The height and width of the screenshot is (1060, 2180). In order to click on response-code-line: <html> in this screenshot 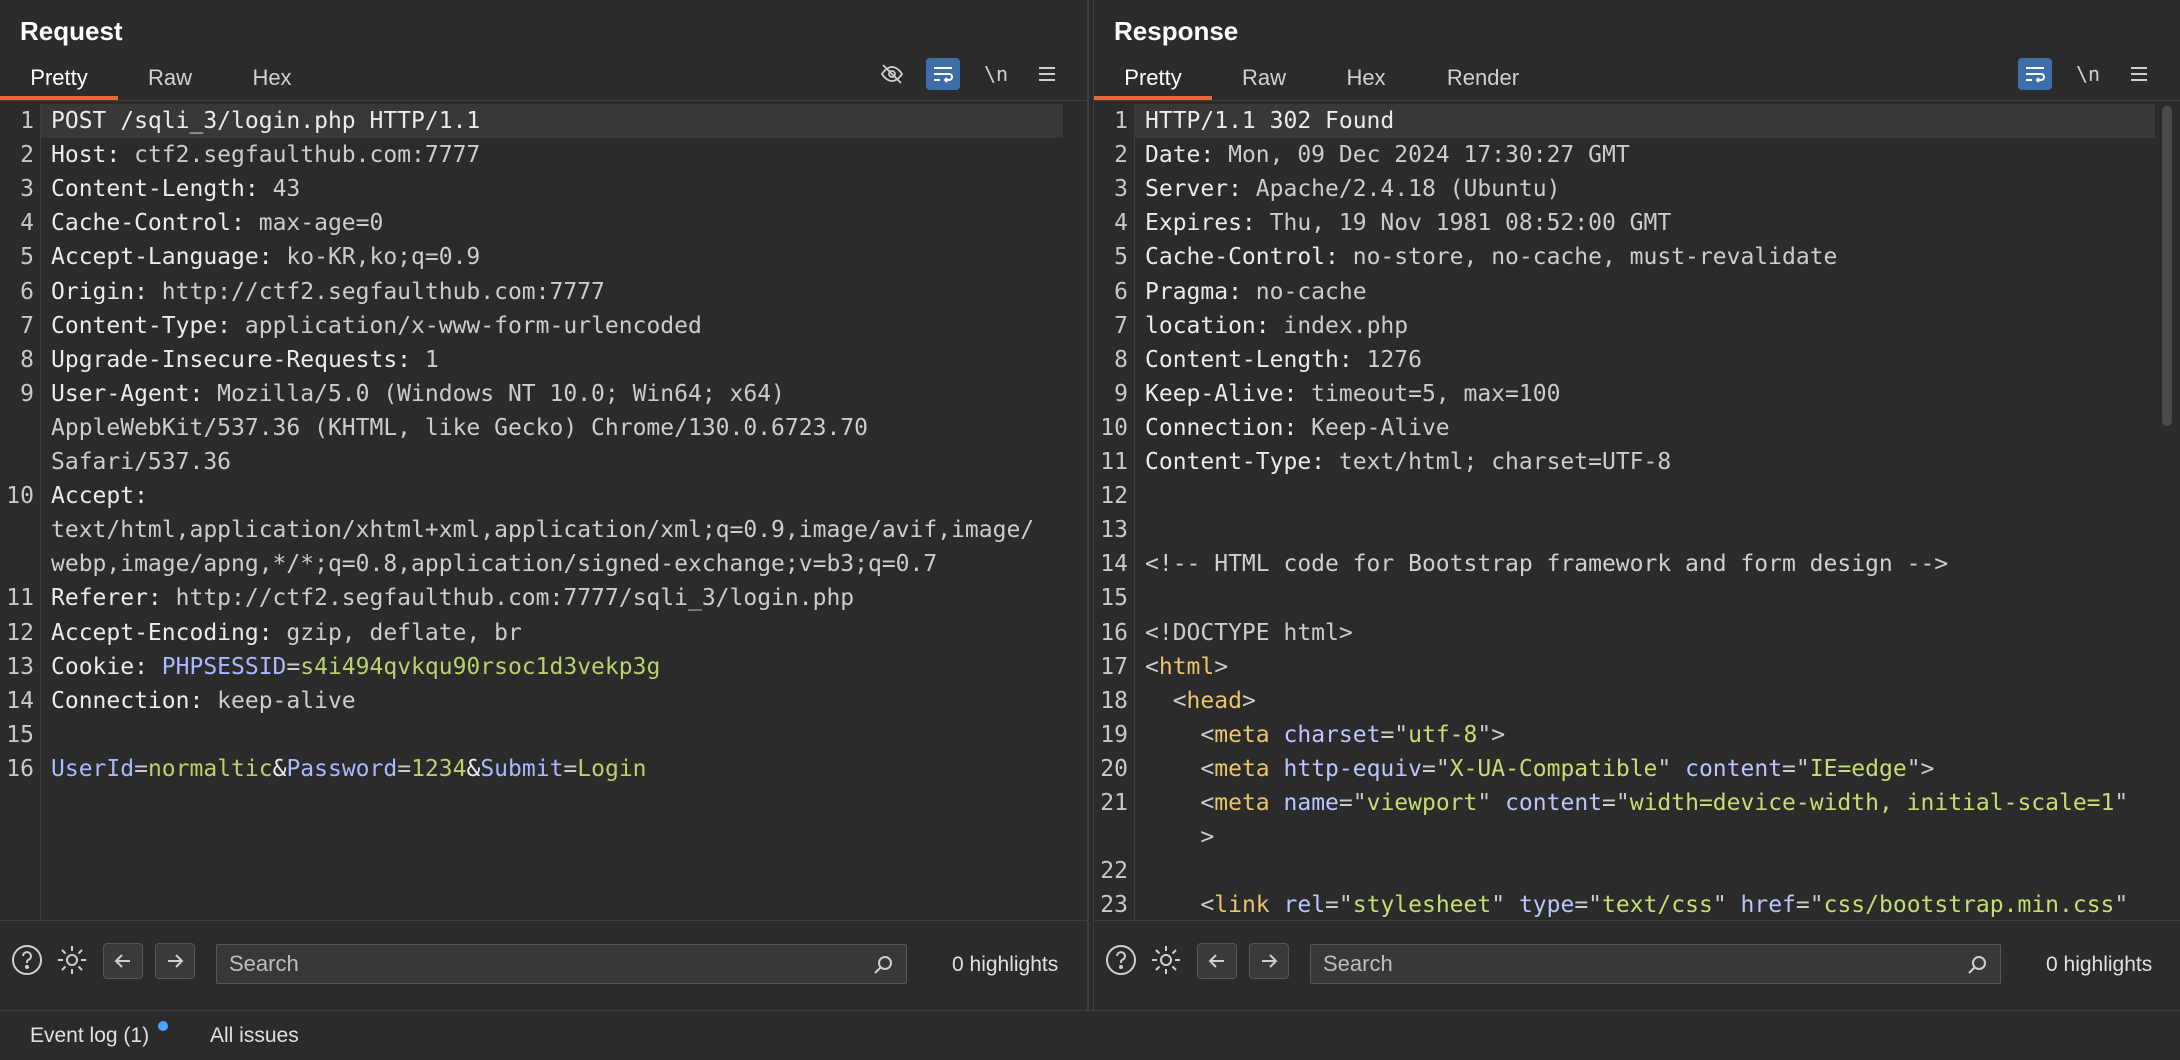, I will do `click(1186, 667)`.